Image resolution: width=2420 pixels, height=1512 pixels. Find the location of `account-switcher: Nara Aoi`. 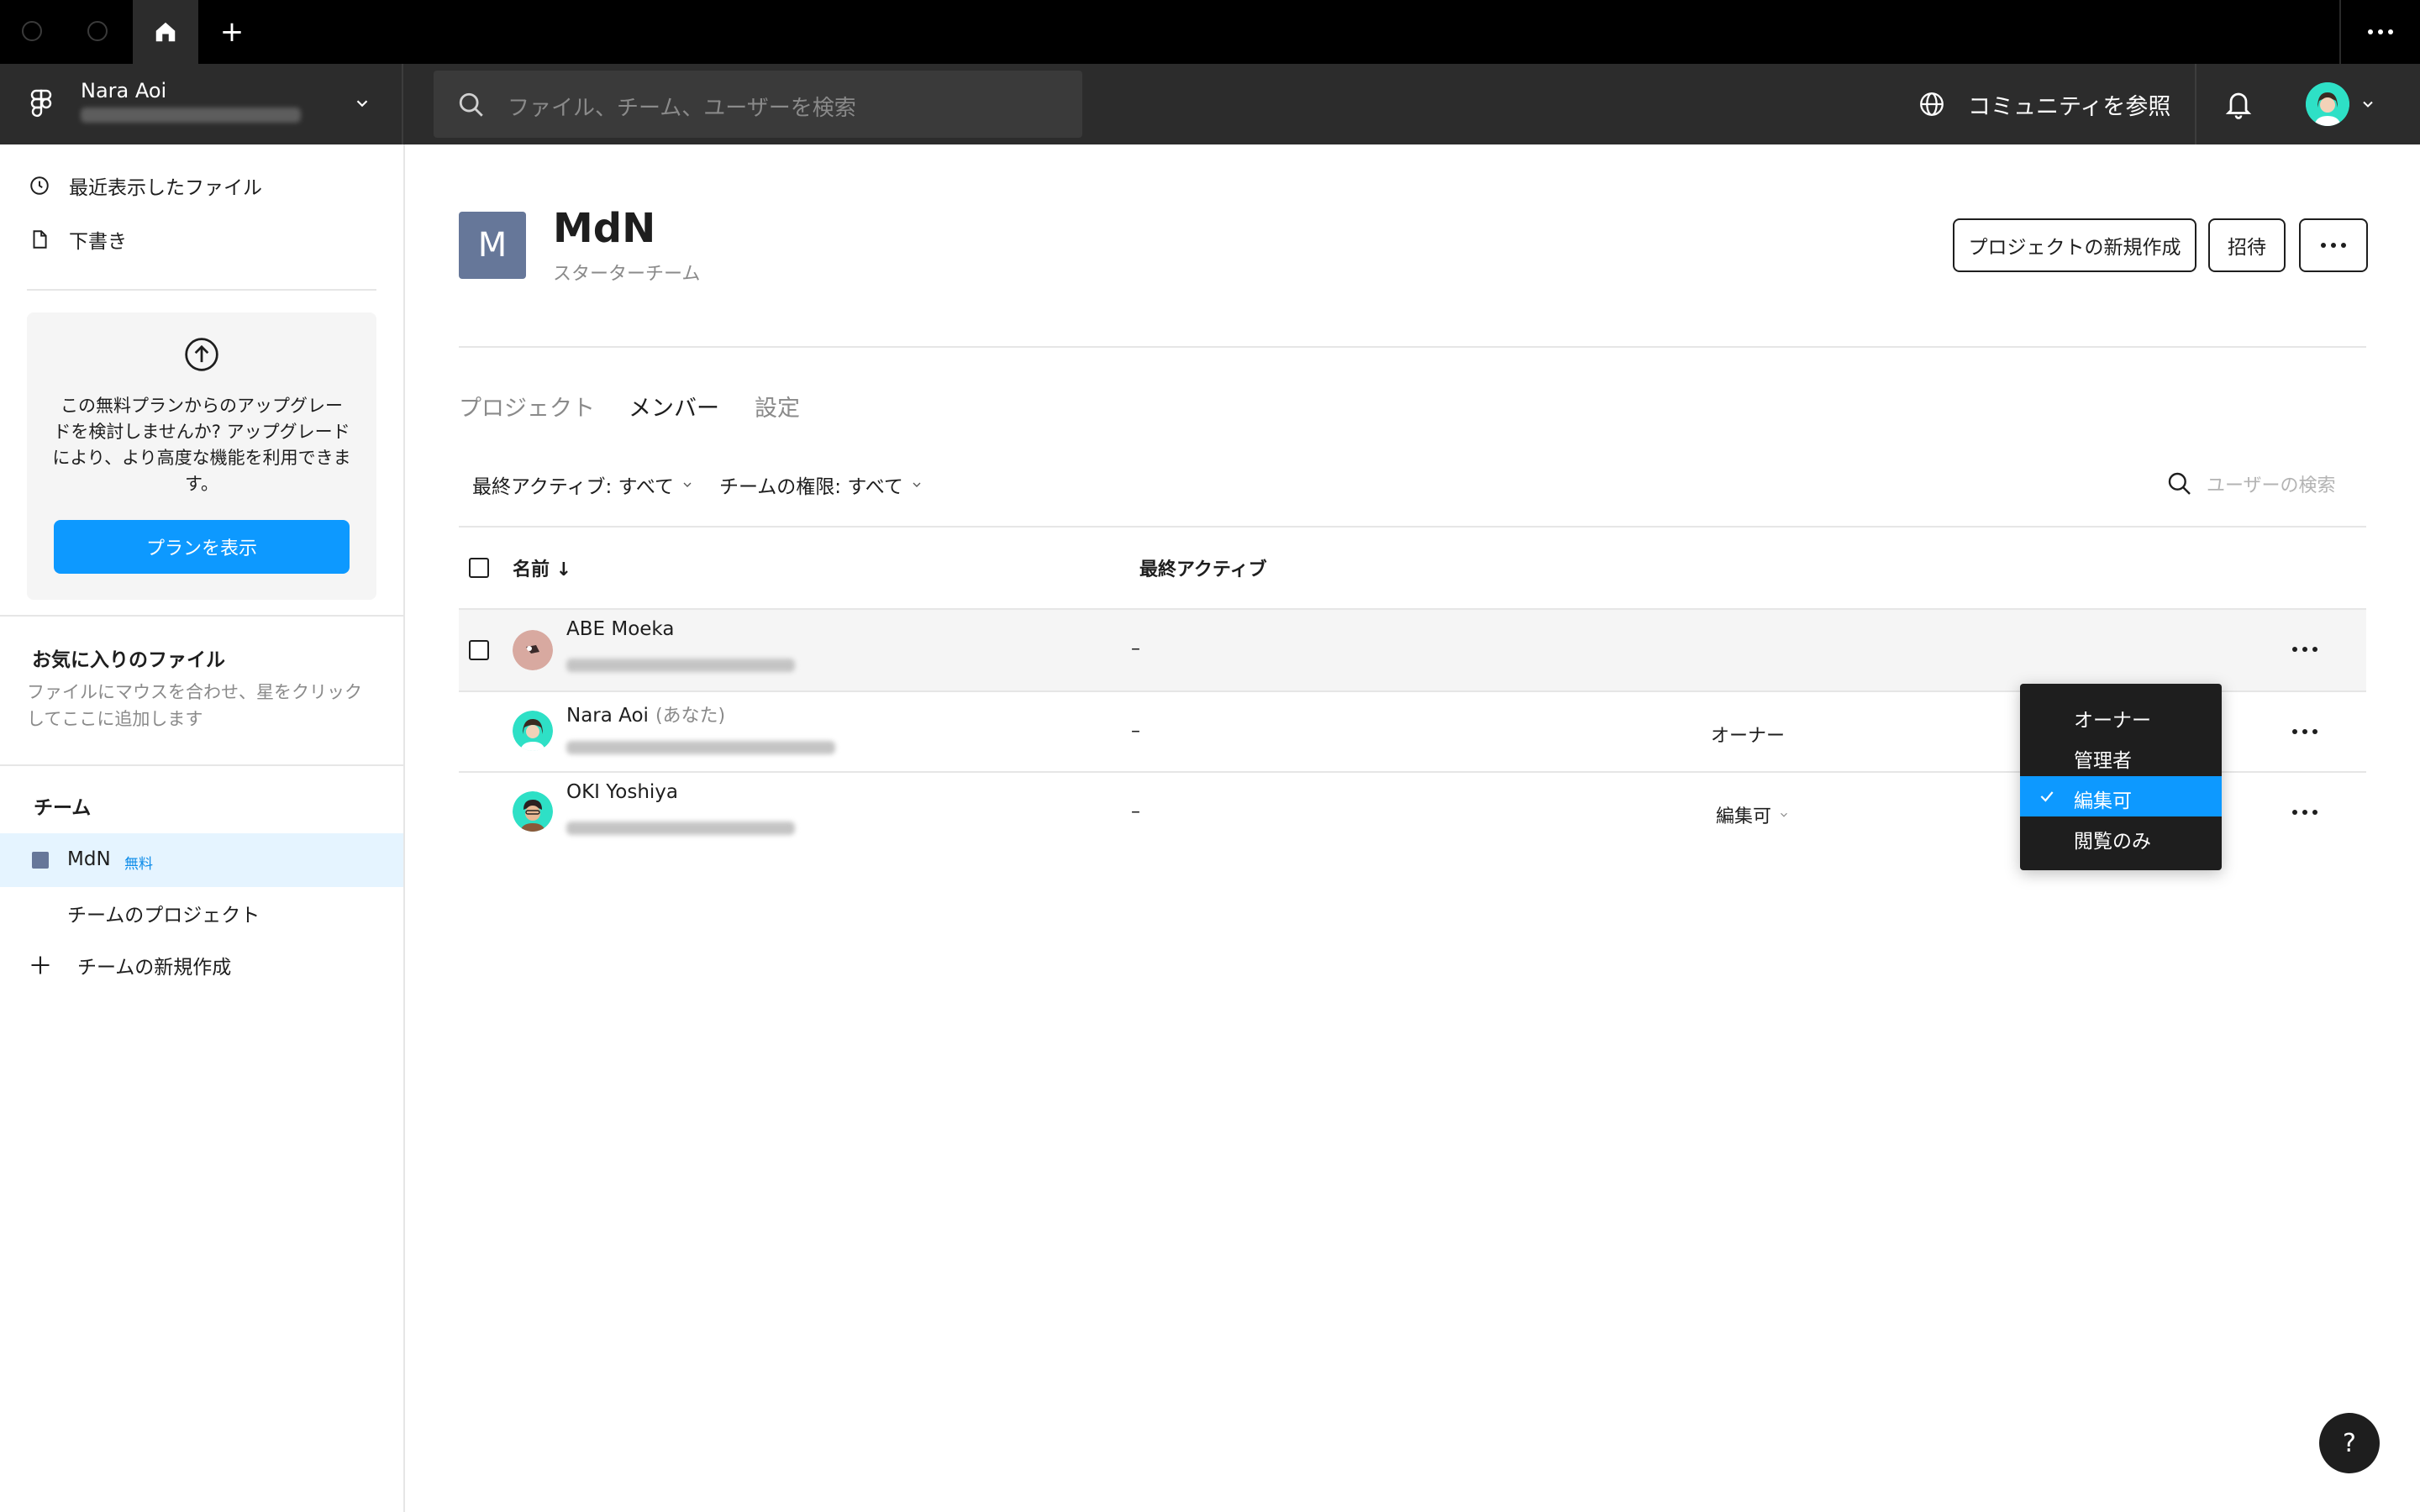

account-switcher: Nara Aoi is located at coordinates (202, 104).